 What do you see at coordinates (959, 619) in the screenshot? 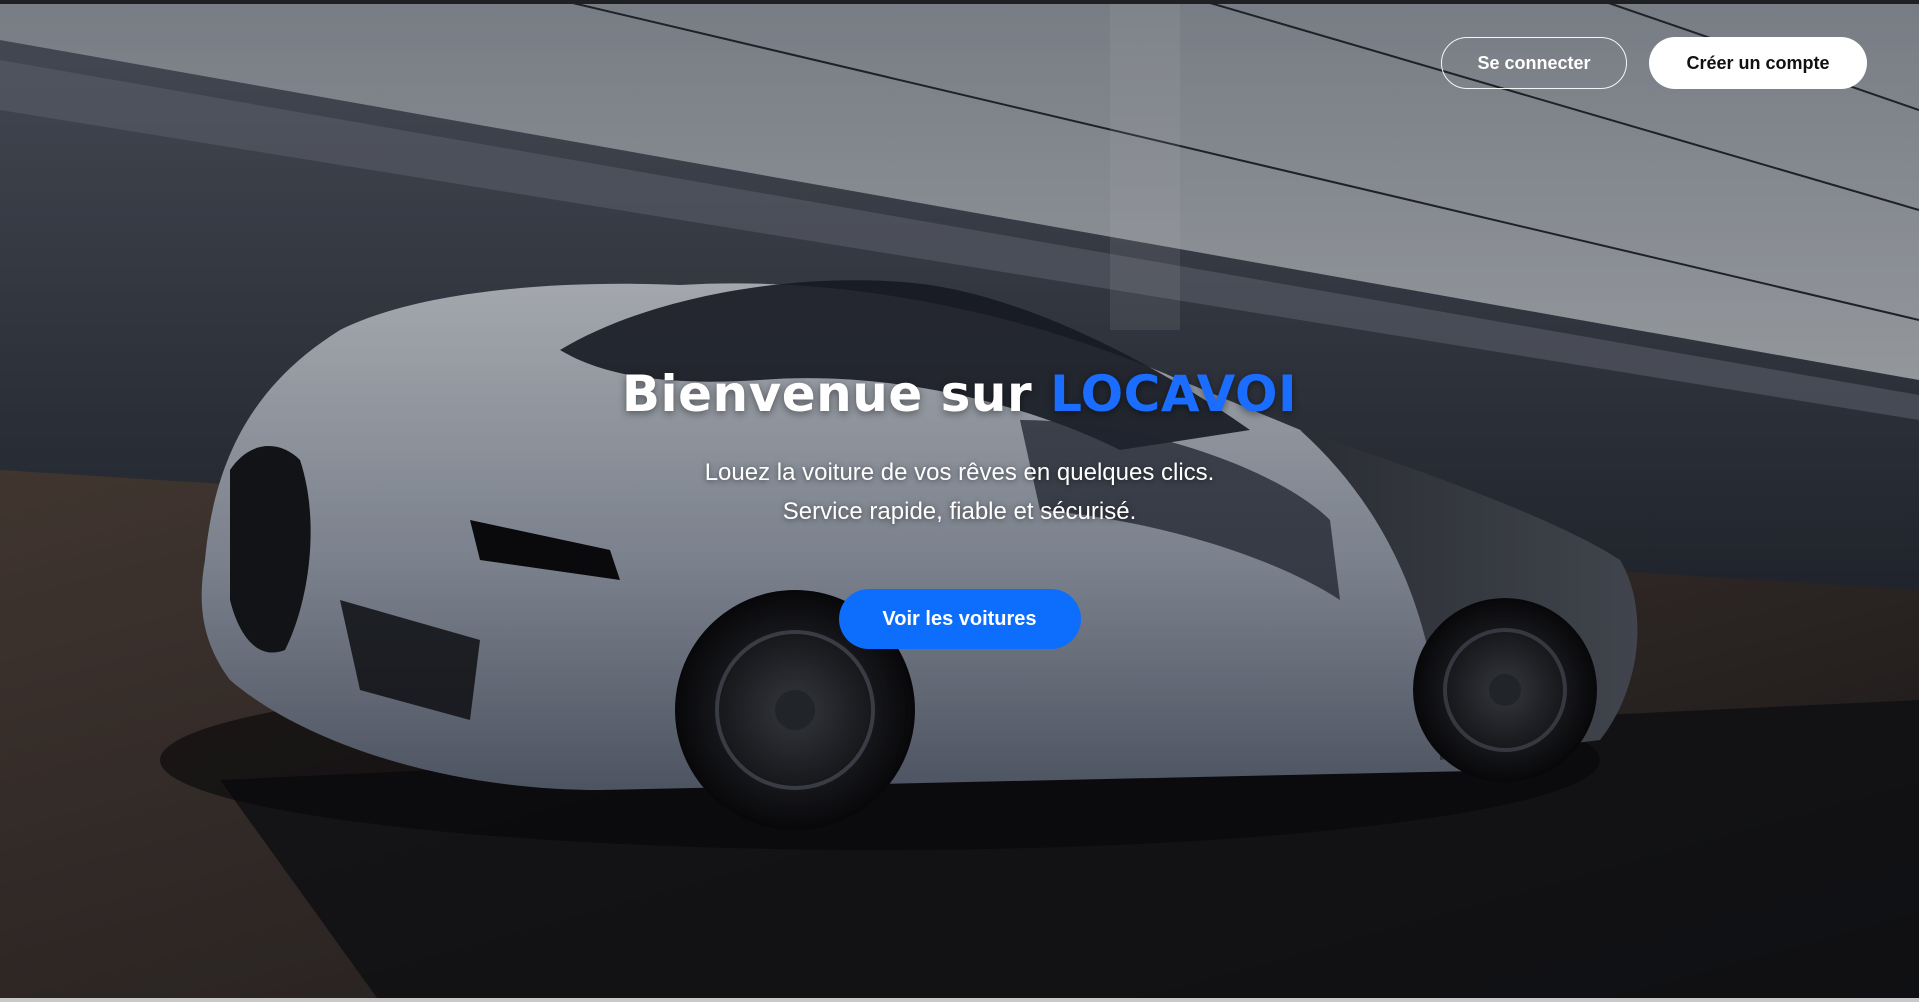
I see `view-cars-button: Voir les voitures` at bounding box center [959, 619].